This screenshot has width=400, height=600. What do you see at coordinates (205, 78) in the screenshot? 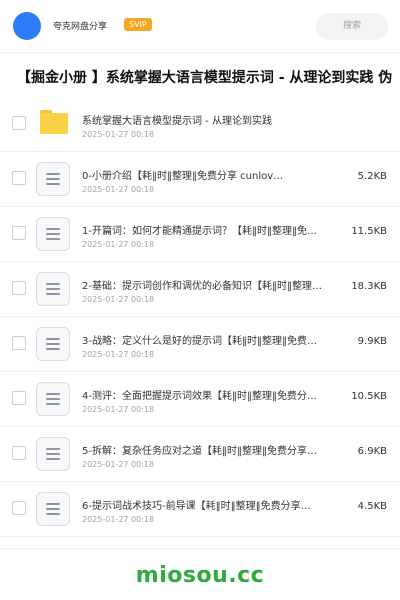
I see `page-title: 【掘金小册 】系统掌握大语言模型提示词 - 从理论到实践 伪` at bounding box center [205, 78].